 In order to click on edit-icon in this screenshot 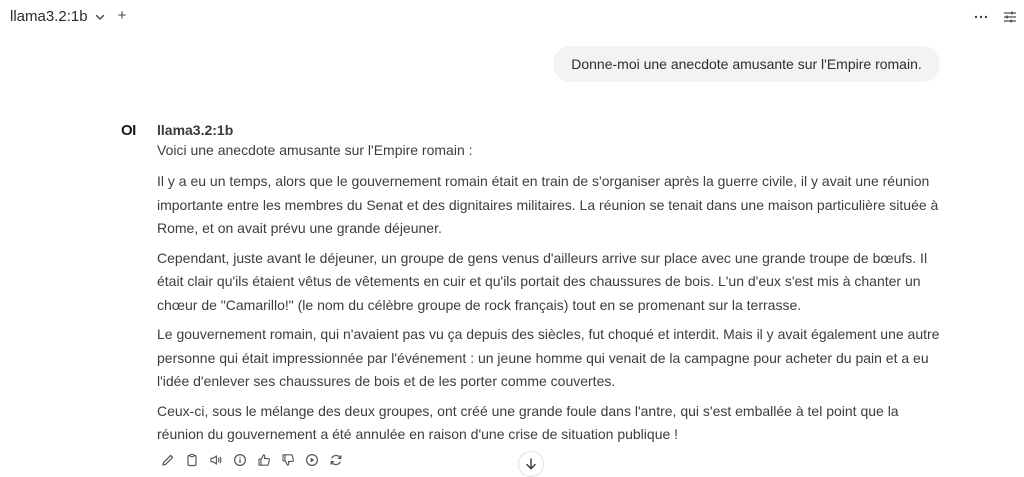, I will do `click(168, 460)`.